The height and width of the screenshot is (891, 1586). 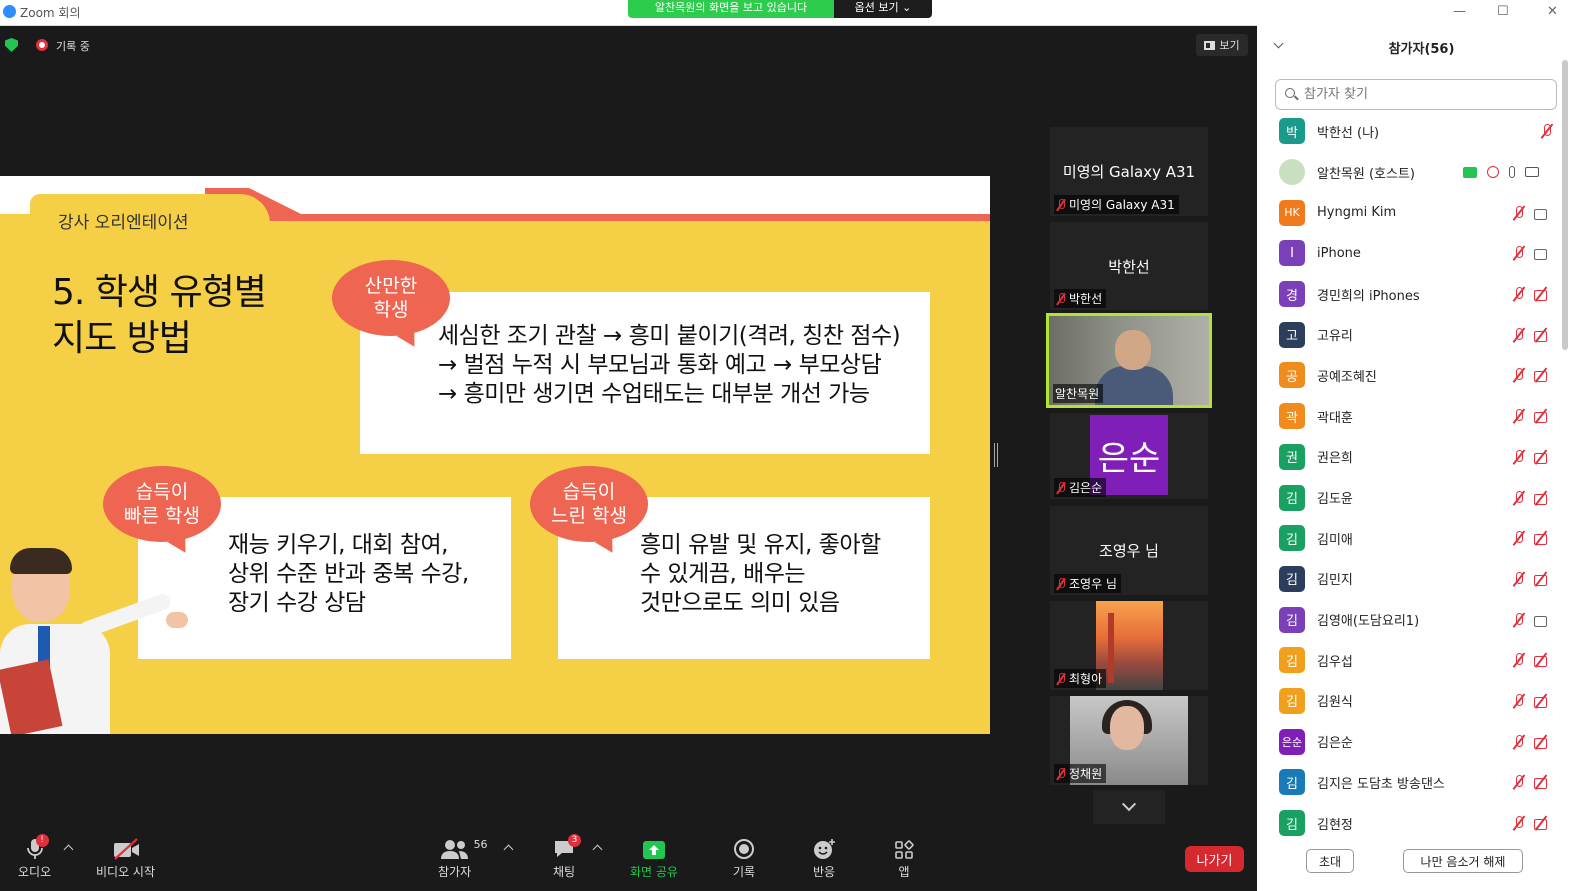 What do you see at coordinates (1416, 457) in the screenshot?
I see `participant-row: 권 권은희` at bounding box center [1416, 457].